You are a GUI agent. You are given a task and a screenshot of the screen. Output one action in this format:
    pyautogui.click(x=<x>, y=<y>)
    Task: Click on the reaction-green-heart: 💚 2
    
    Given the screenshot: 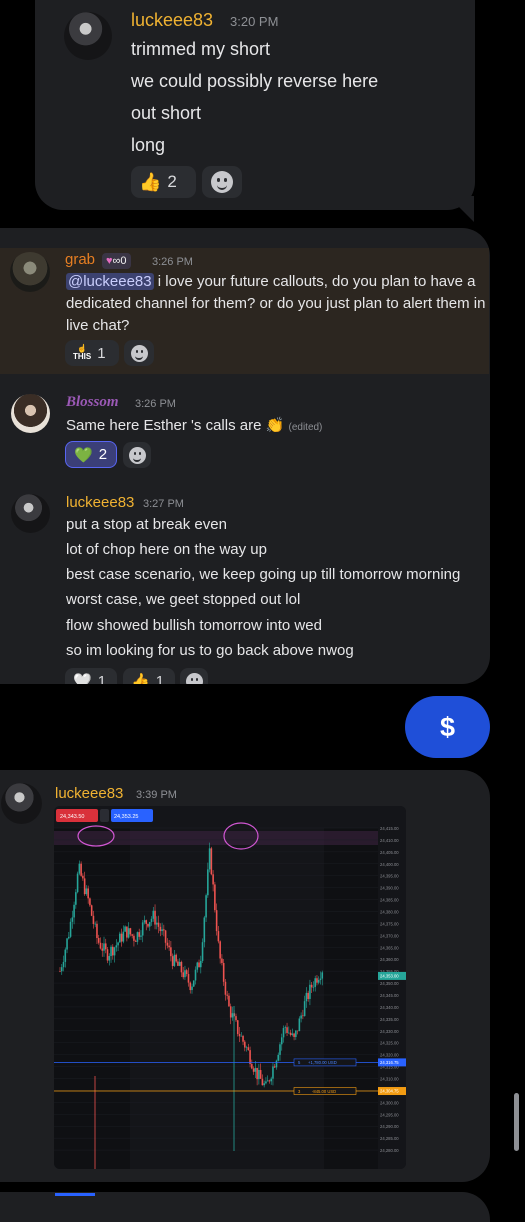 What is the action you would take?
    pyautogui.click(x=91, y=454)
    